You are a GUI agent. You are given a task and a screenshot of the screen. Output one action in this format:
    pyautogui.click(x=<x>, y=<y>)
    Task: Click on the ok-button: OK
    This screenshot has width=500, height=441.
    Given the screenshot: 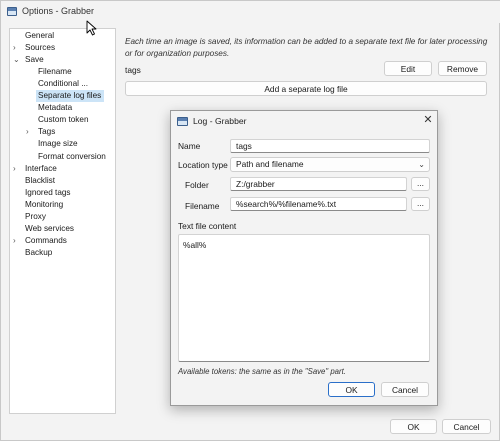 What is the action you would take?
    pyautogui.click(x=413, y=426)
    